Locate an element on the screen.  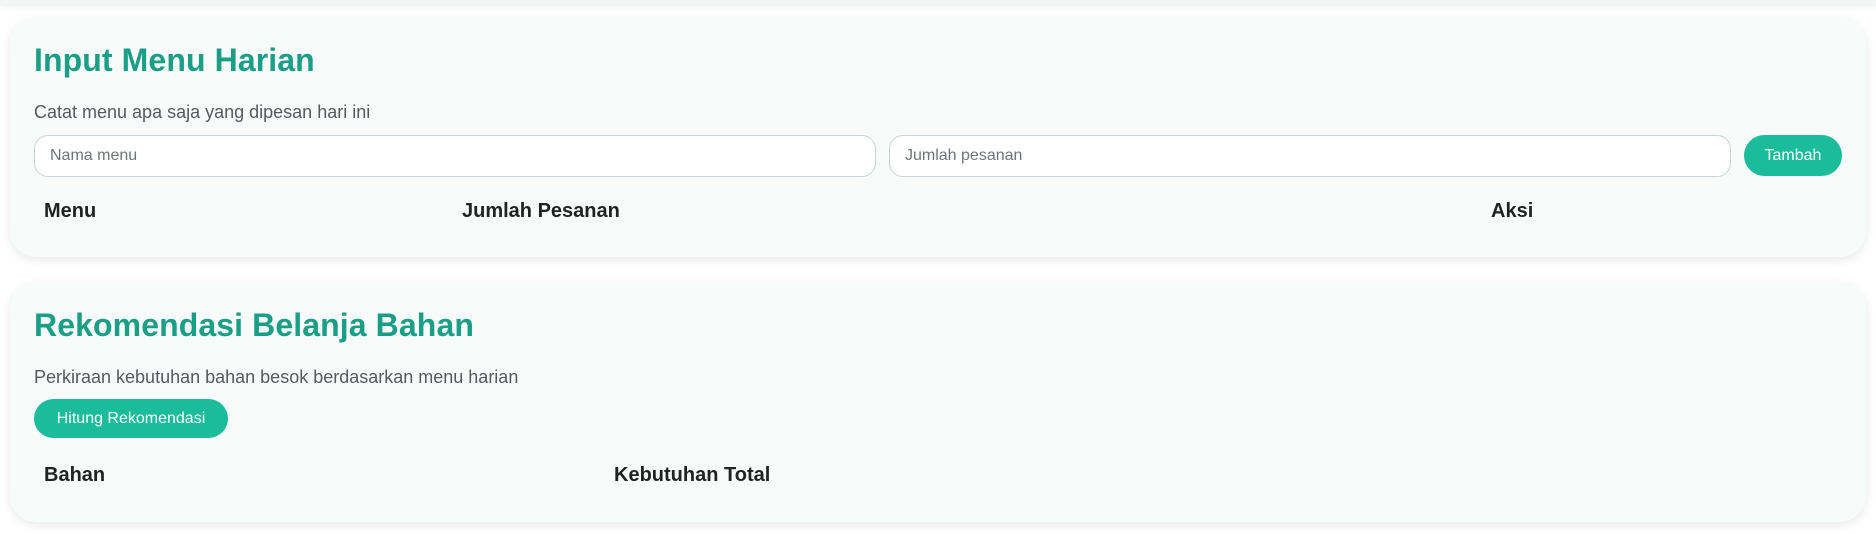
menu-name-input is located at coordinates (455, 156).